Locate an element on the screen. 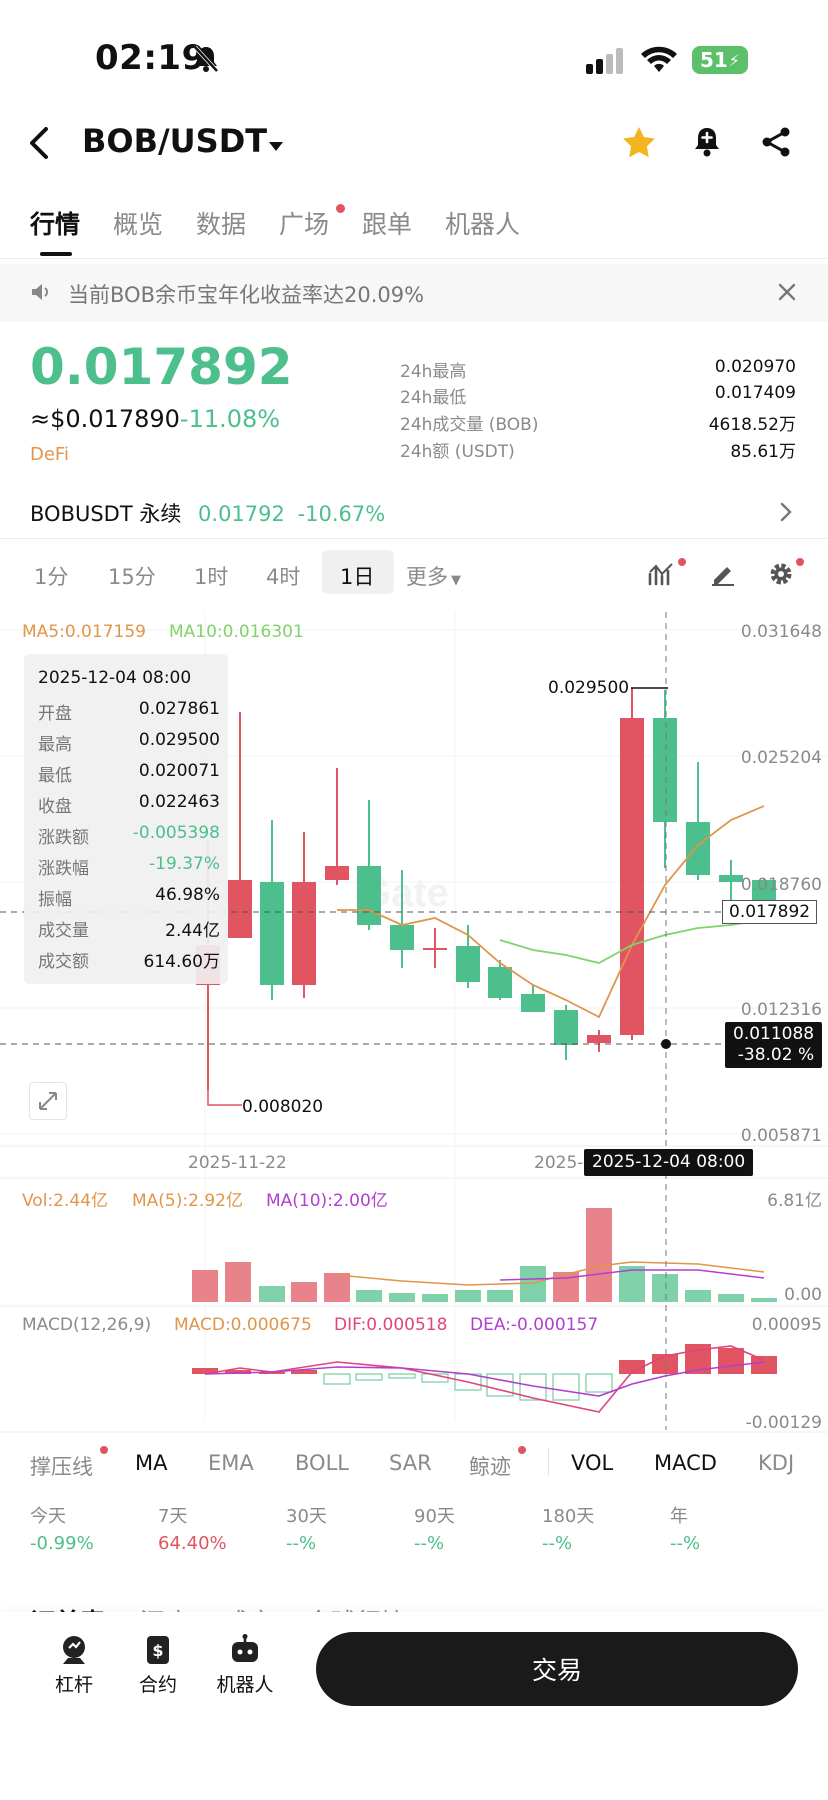 Image resolution: width=828 pixels, height=1800 pixels. y-tick: 0.012316 is located at coordinates (781, 1010).